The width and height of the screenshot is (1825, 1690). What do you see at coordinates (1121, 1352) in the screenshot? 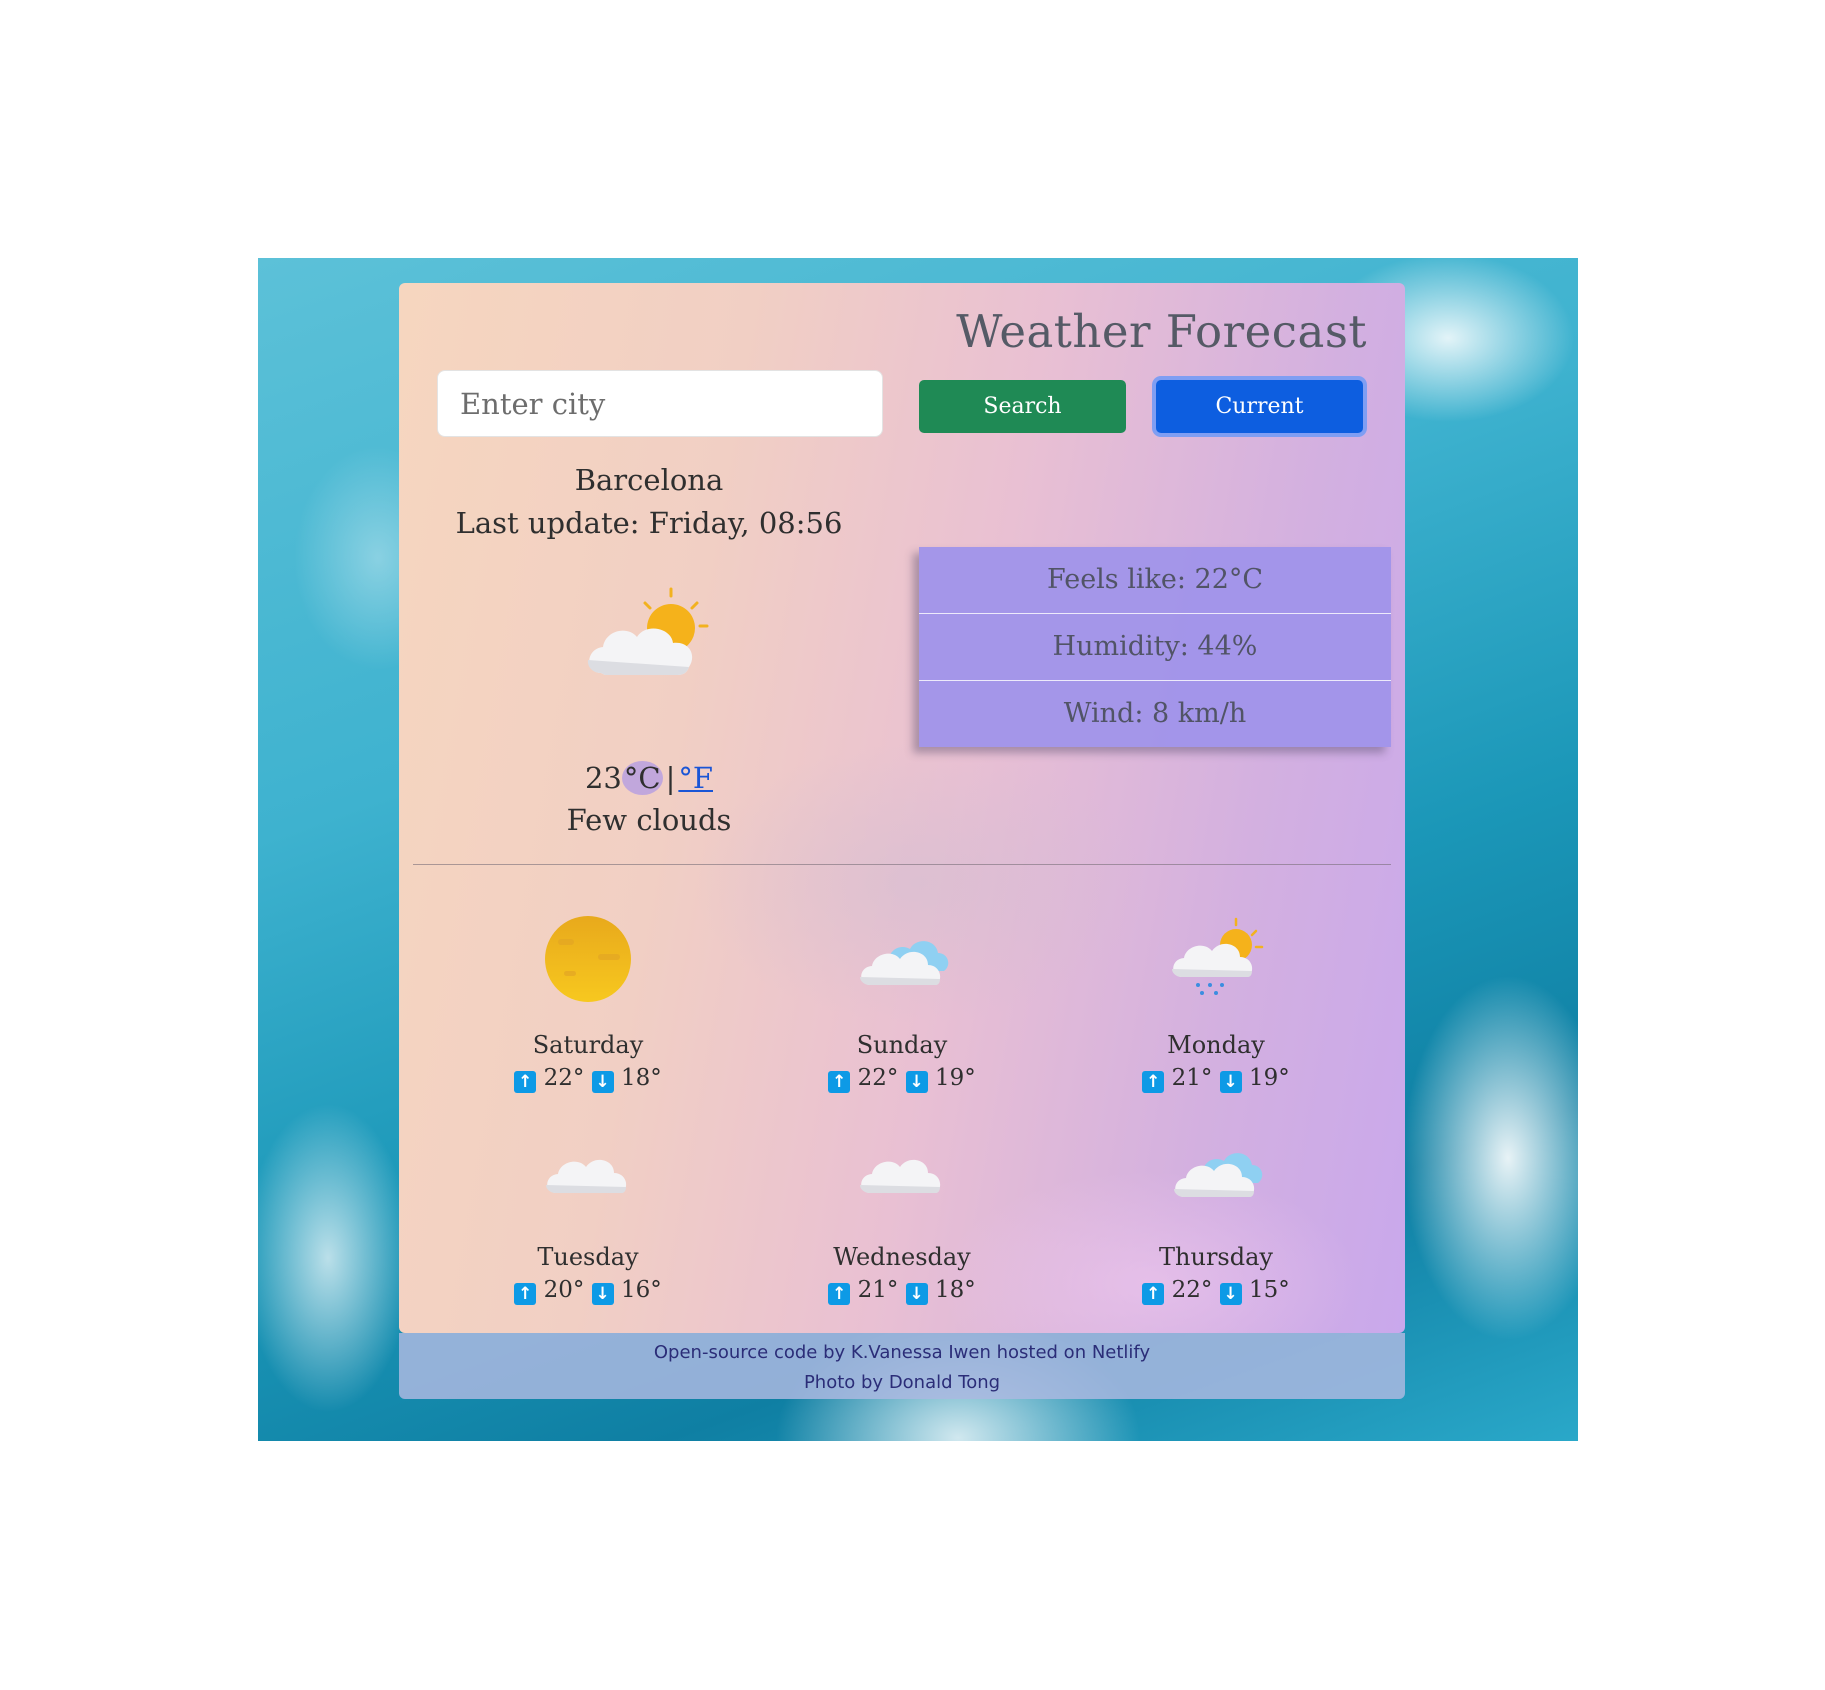
I see `netlify-link: Netlify` at bounding box center [1121, 1352].